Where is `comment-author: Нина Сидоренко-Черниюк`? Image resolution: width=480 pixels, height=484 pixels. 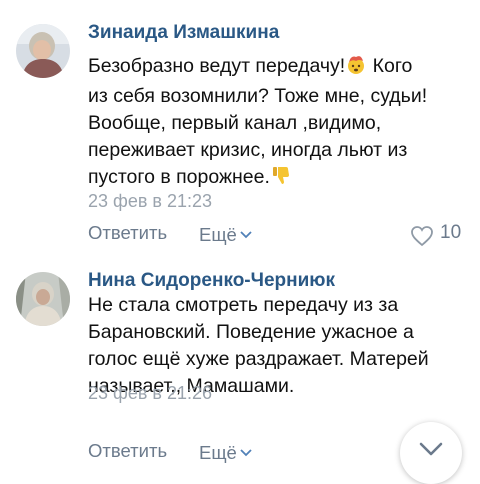 comment-author: Нина Сидоренко-Черниюк is located at coordinates (211, 281).